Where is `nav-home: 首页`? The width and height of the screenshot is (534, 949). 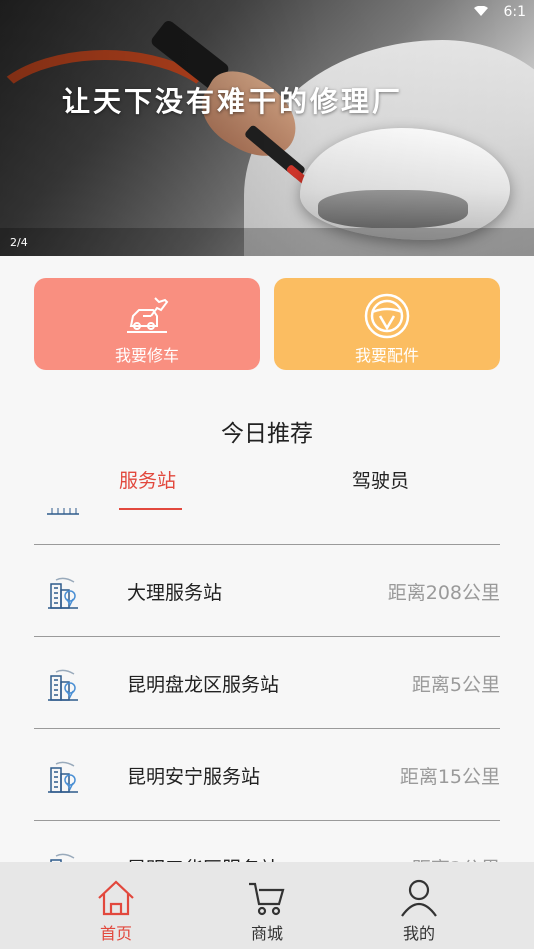 nav-home: 首页 is located at coordinates (116, 911).